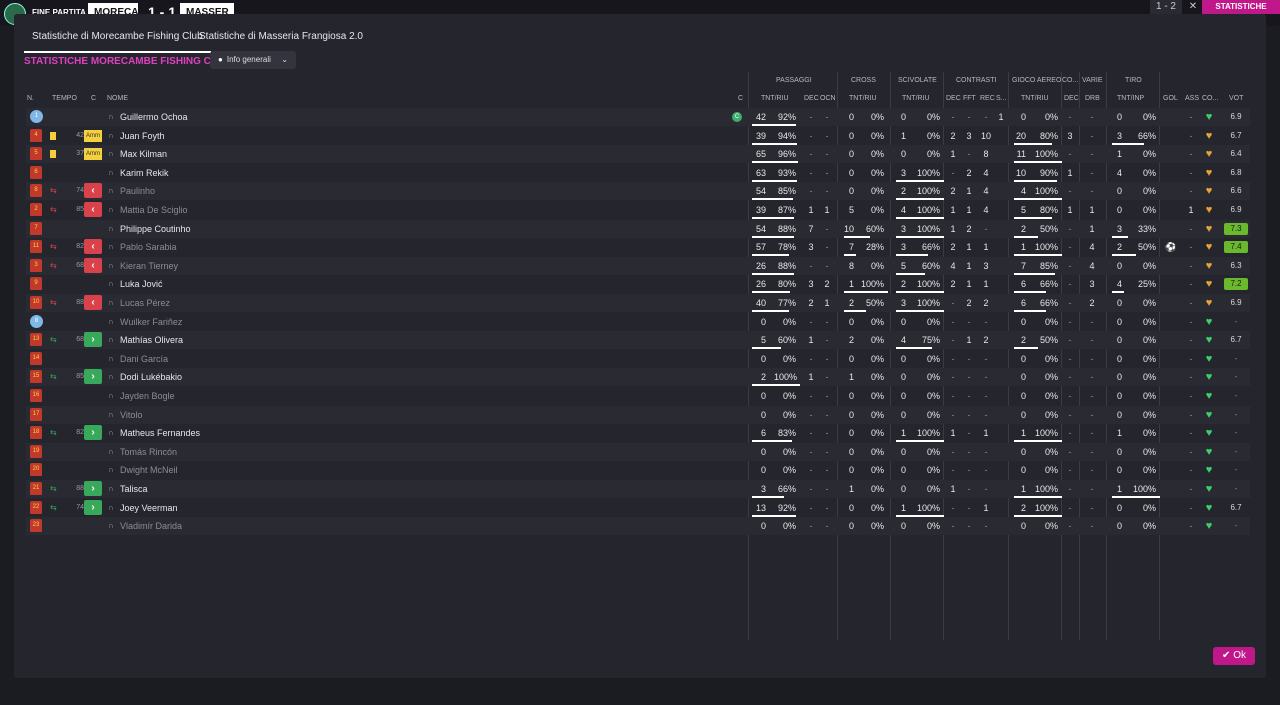 The width and height of the screenshot is (1280, 705). Describe the element at coordinates (151, 340) in the screenshot. I see `player-name: Mathías Olivera` at that location.